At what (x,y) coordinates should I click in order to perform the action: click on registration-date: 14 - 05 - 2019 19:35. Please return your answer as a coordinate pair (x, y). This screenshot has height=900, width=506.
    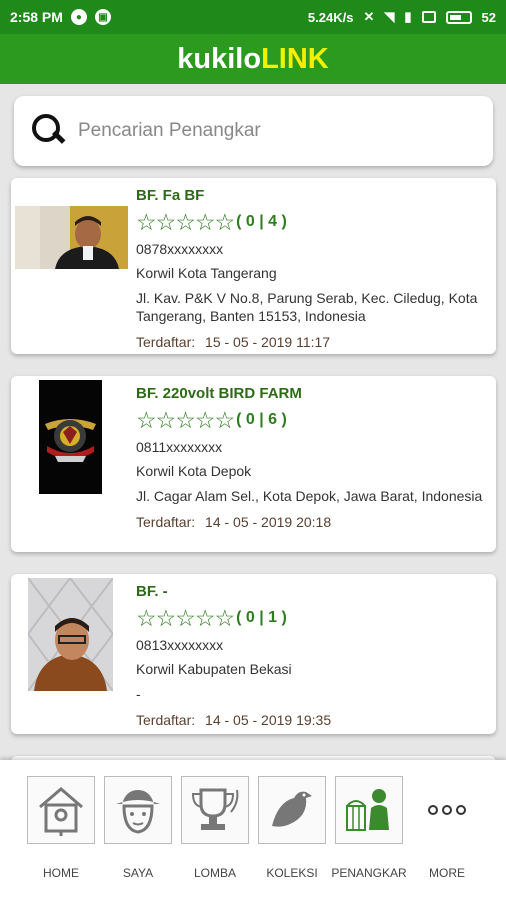
    Looking at the image, I should click on (268, 720).